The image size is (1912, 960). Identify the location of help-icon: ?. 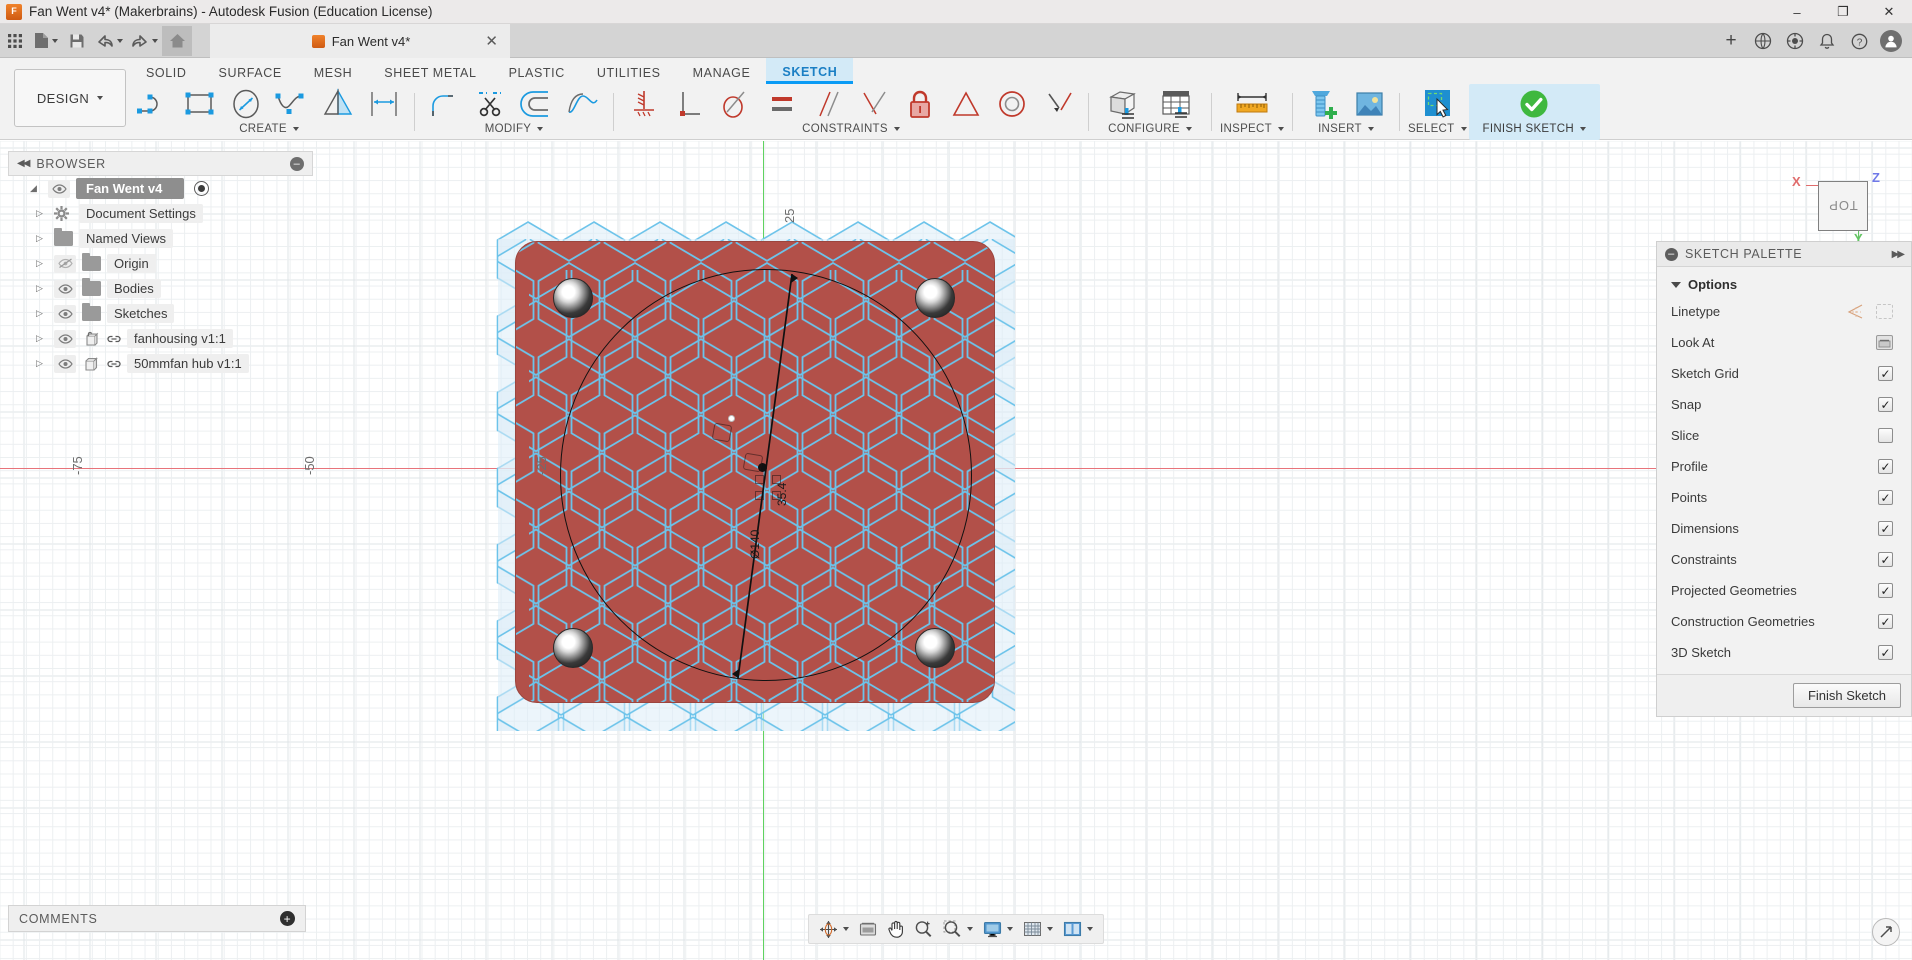
(1859, 41).